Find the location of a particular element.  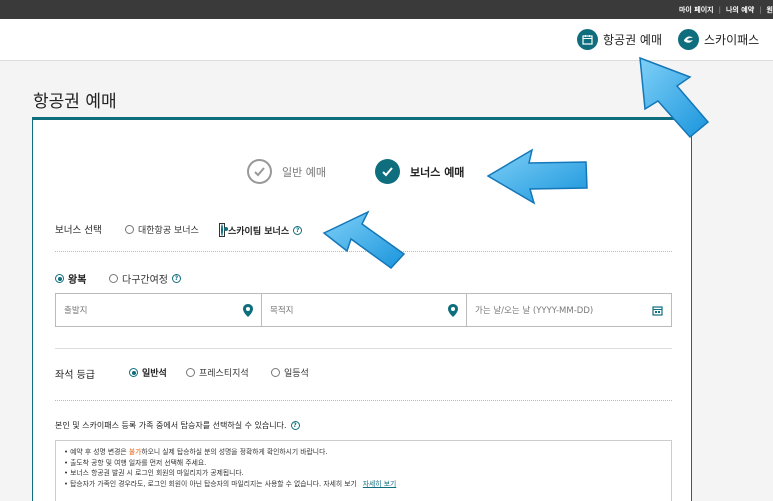

skypass-logo-icon is located at coordinates (688, 39).